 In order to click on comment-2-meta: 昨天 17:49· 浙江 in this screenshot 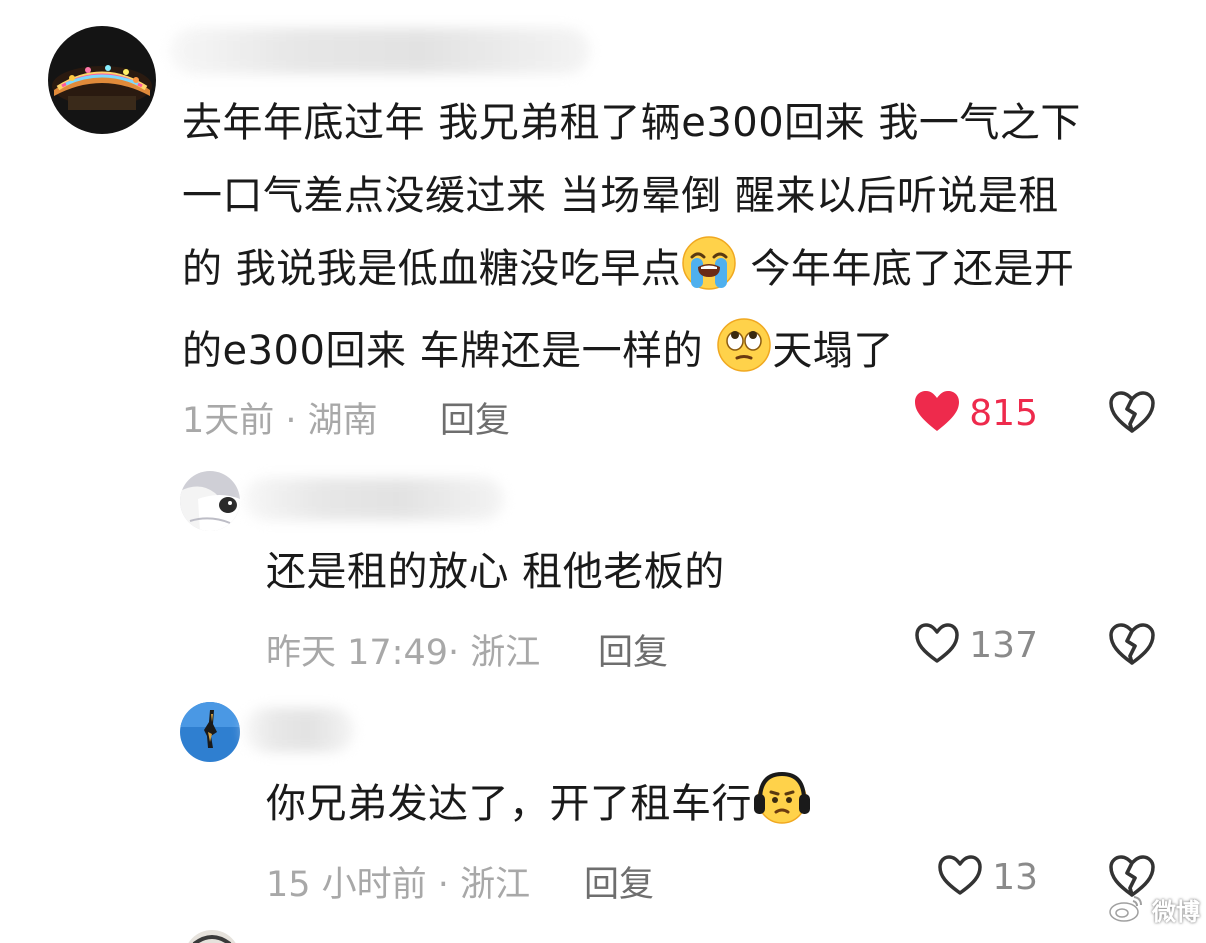, I will do `click(403, 649)`.